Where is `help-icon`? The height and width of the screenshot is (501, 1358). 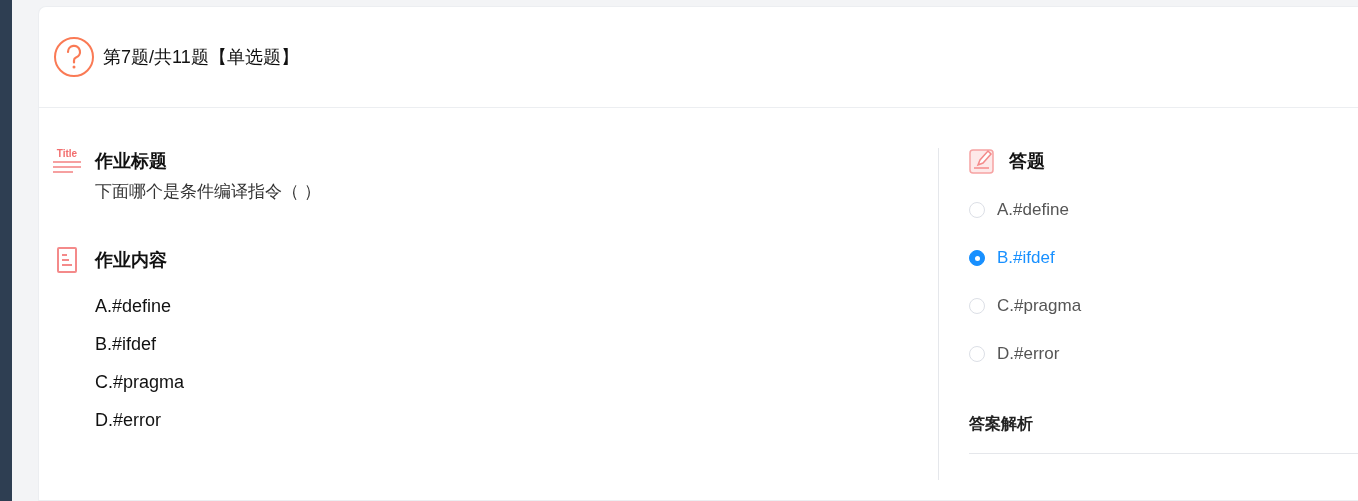
help-icon is located at coordinates (74, 57).